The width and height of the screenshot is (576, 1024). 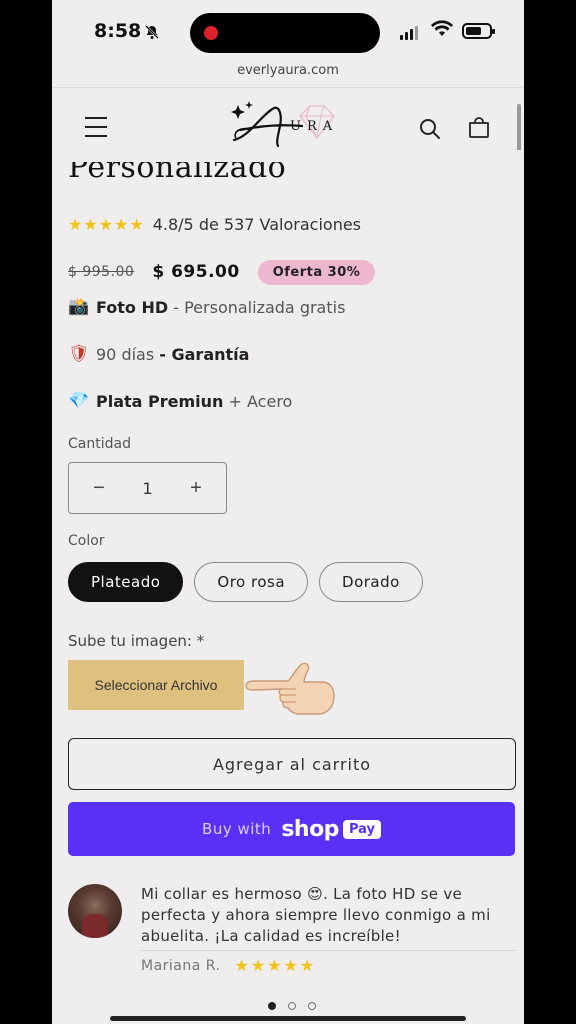 I want to click on feature-photo: 📸 Foto HD - Personalizada gratis, so click(x=207, y=307).